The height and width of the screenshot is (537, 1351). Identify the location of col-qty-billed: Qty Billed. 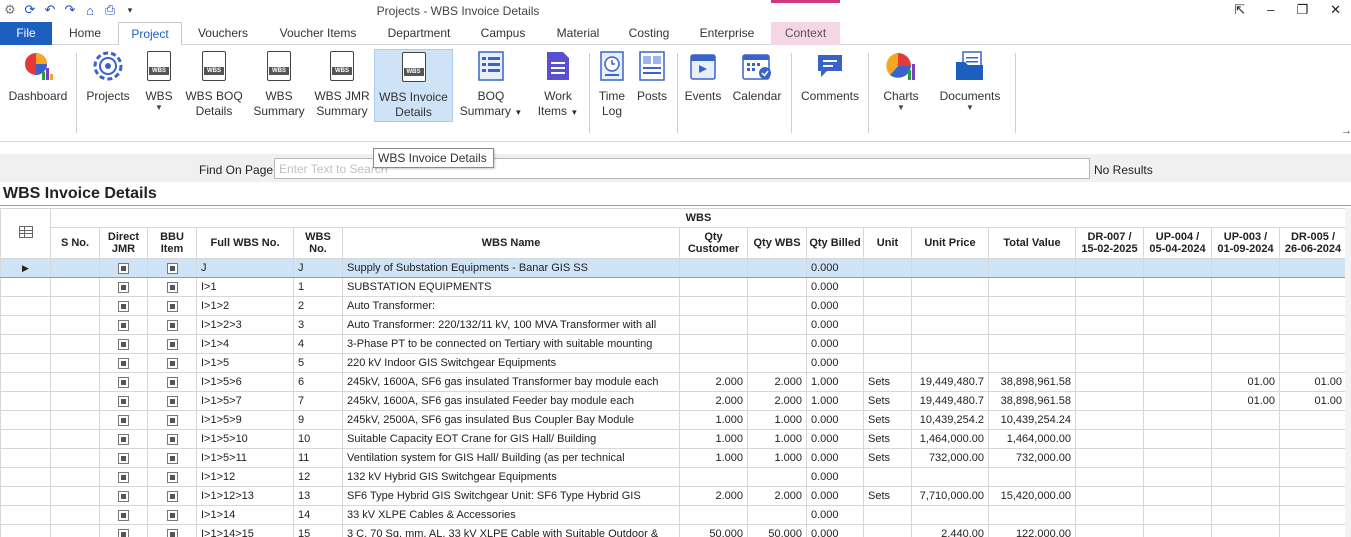
(835, 243).